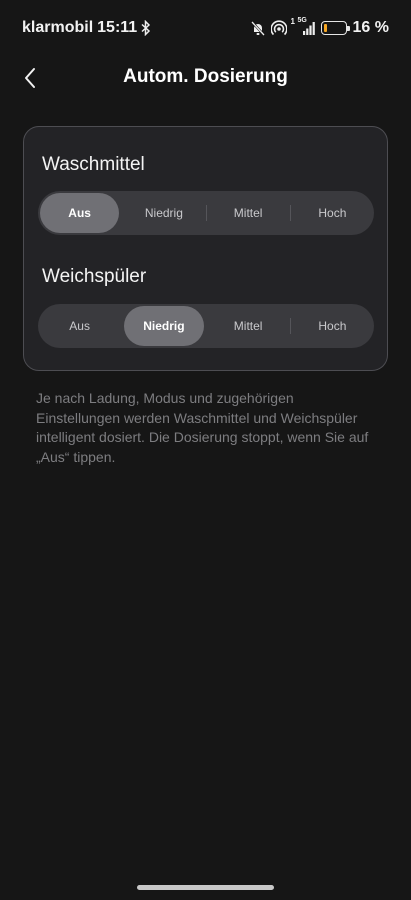  What do you see at coordinates (80, 213) in the screenshot?
I see `detergent-option-aus: Aus` at bounding box center [80, 213].